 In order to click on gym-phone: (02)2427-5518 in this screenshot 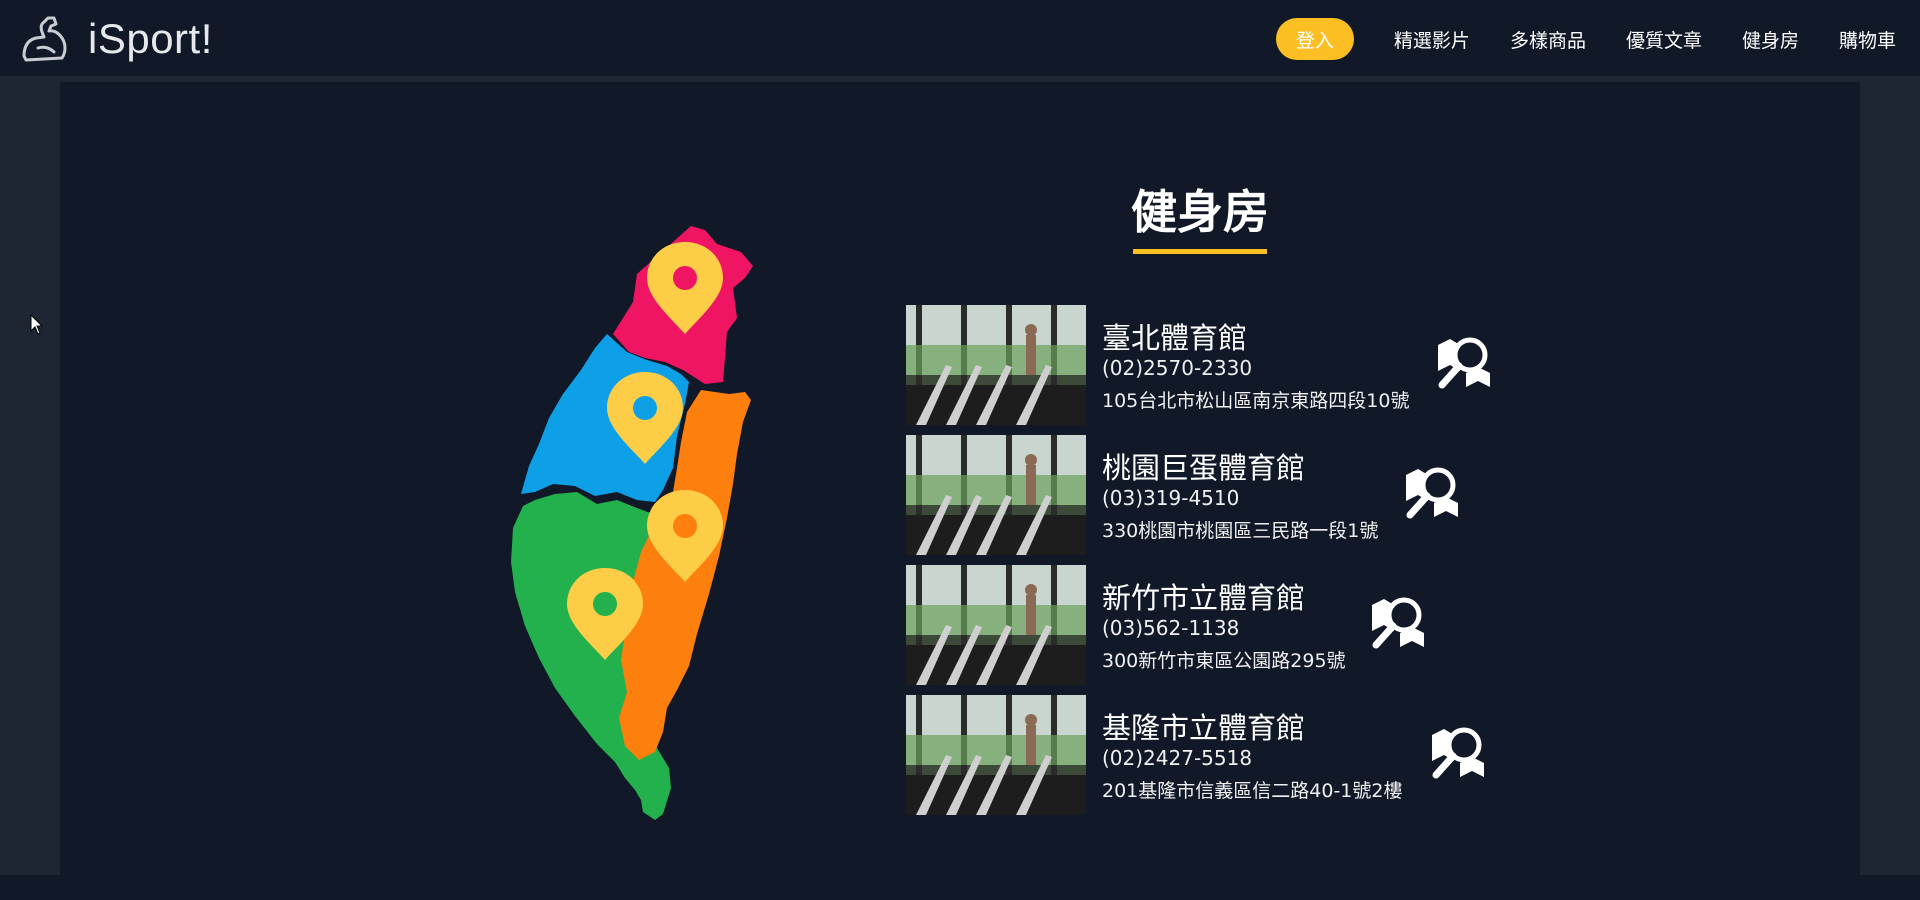, I will do `click(1177, 758)`.